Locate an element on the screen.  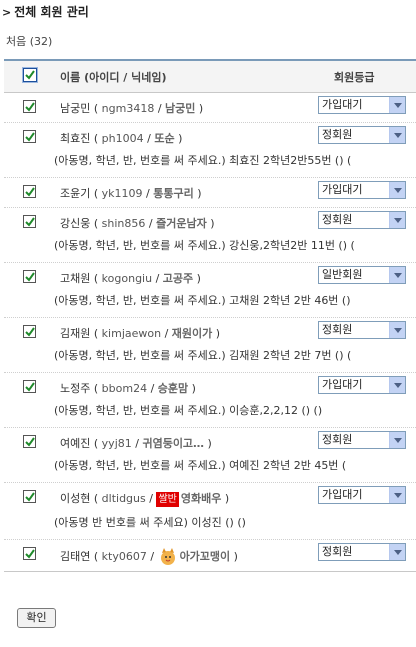
nickname-badge: 쌀반 is located at coordinates (167, 499).